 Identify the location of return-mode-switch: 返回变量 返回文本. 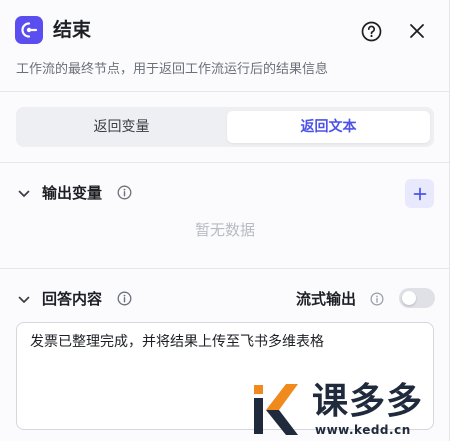
(225, 127).